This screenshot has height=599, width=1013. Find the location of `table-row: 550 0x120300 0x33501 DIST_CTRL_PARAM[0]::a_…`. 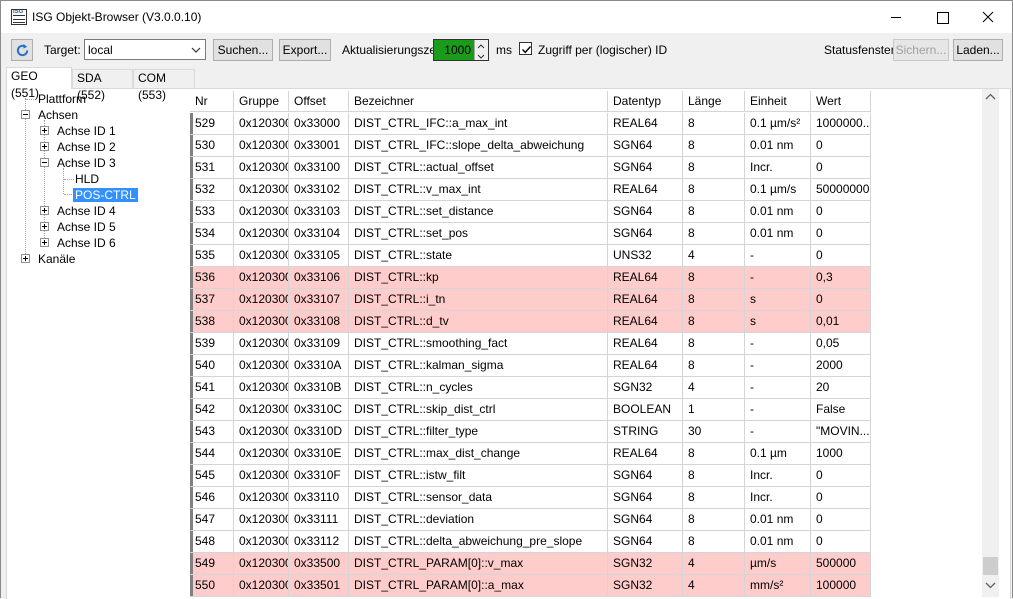

table-row: 550 0x120300 0x33501 DIST_CTRL_PARAM[0]::a_… is located at coordinates (530, 586).